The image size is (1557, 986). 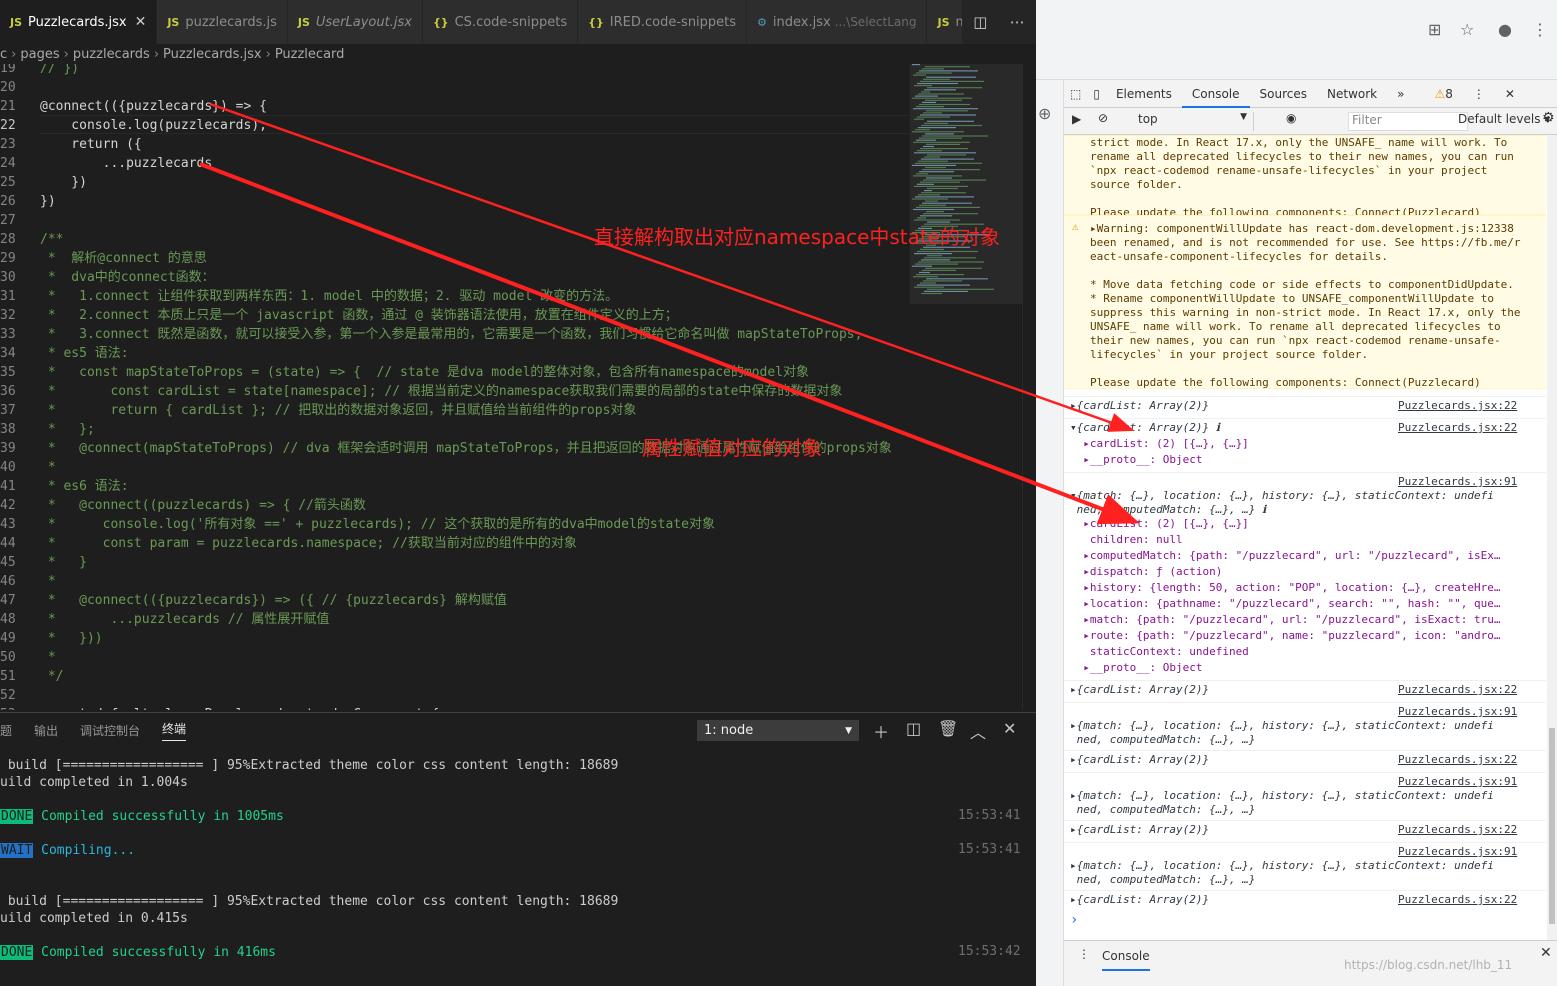 I want to click on chrome-toolbar: ⊞ ☆ ● ⋮, so click(x=1296, y=40).